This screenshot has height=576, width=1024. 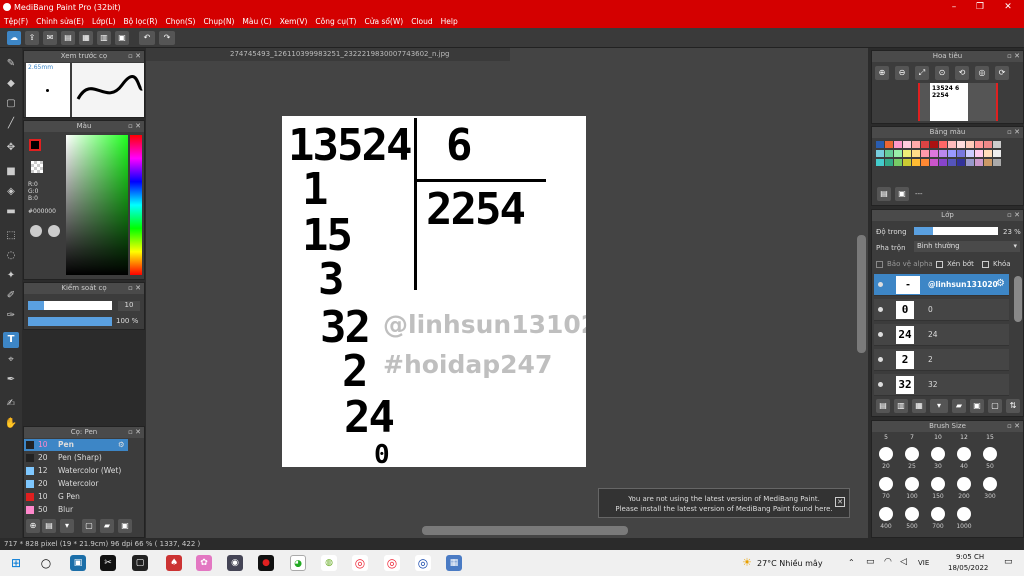 What do you see at coordinates (392, 563) in the screenshot?
I see `chrome-icon: ◎` at bounding box center [392, 563].